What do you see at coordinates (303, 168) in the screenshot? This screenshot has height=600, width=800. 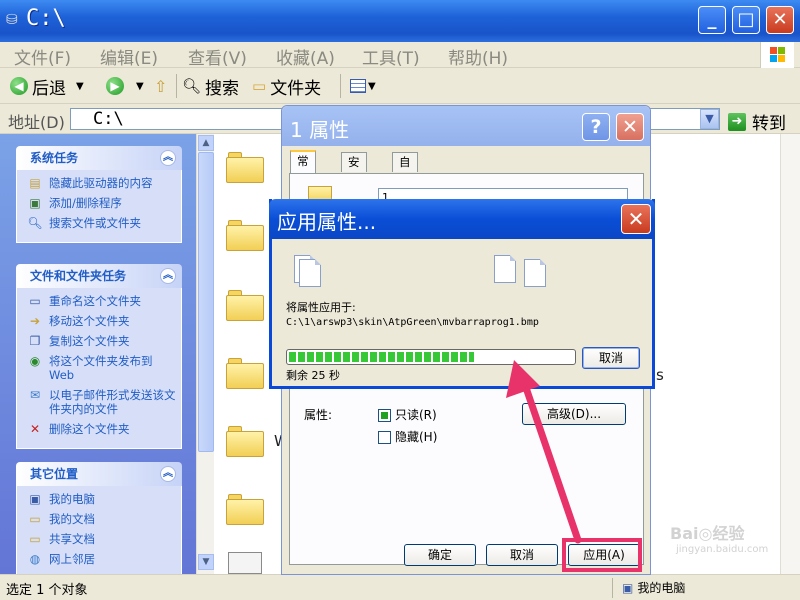 I see `tab-general: 常规` at bounding box center [303, 168].